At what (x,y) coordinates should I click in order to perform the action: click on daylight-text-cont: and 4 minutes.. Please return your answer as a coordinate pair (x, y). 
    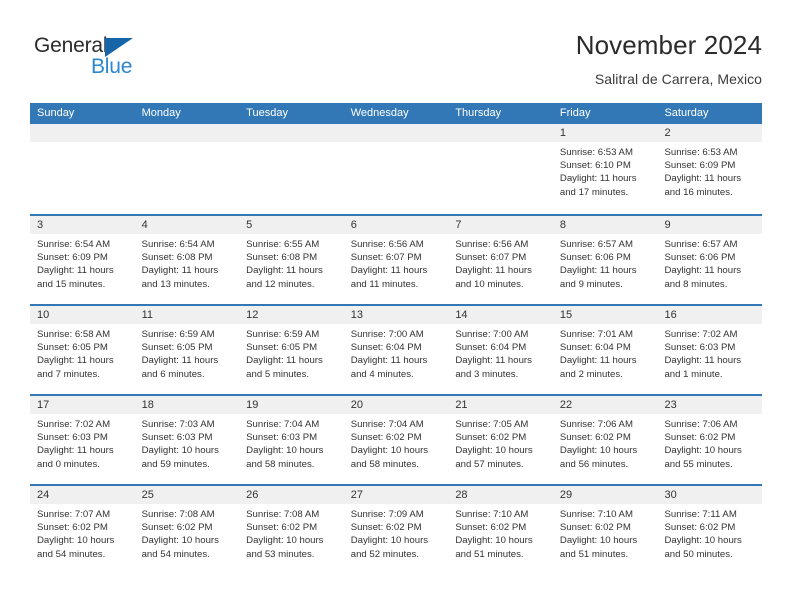
    Looking at the image, I should click on (382, 374).